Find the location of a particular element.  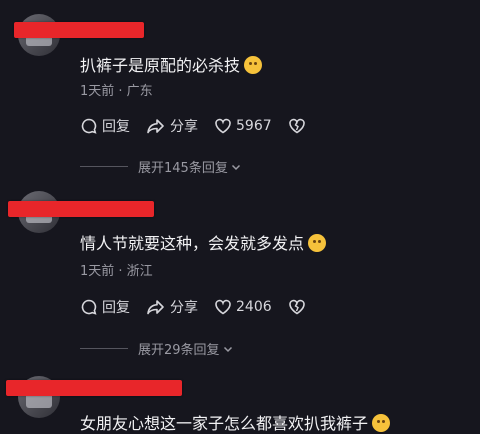

smirk-emoji-icon is located at coordinates (253, 65).